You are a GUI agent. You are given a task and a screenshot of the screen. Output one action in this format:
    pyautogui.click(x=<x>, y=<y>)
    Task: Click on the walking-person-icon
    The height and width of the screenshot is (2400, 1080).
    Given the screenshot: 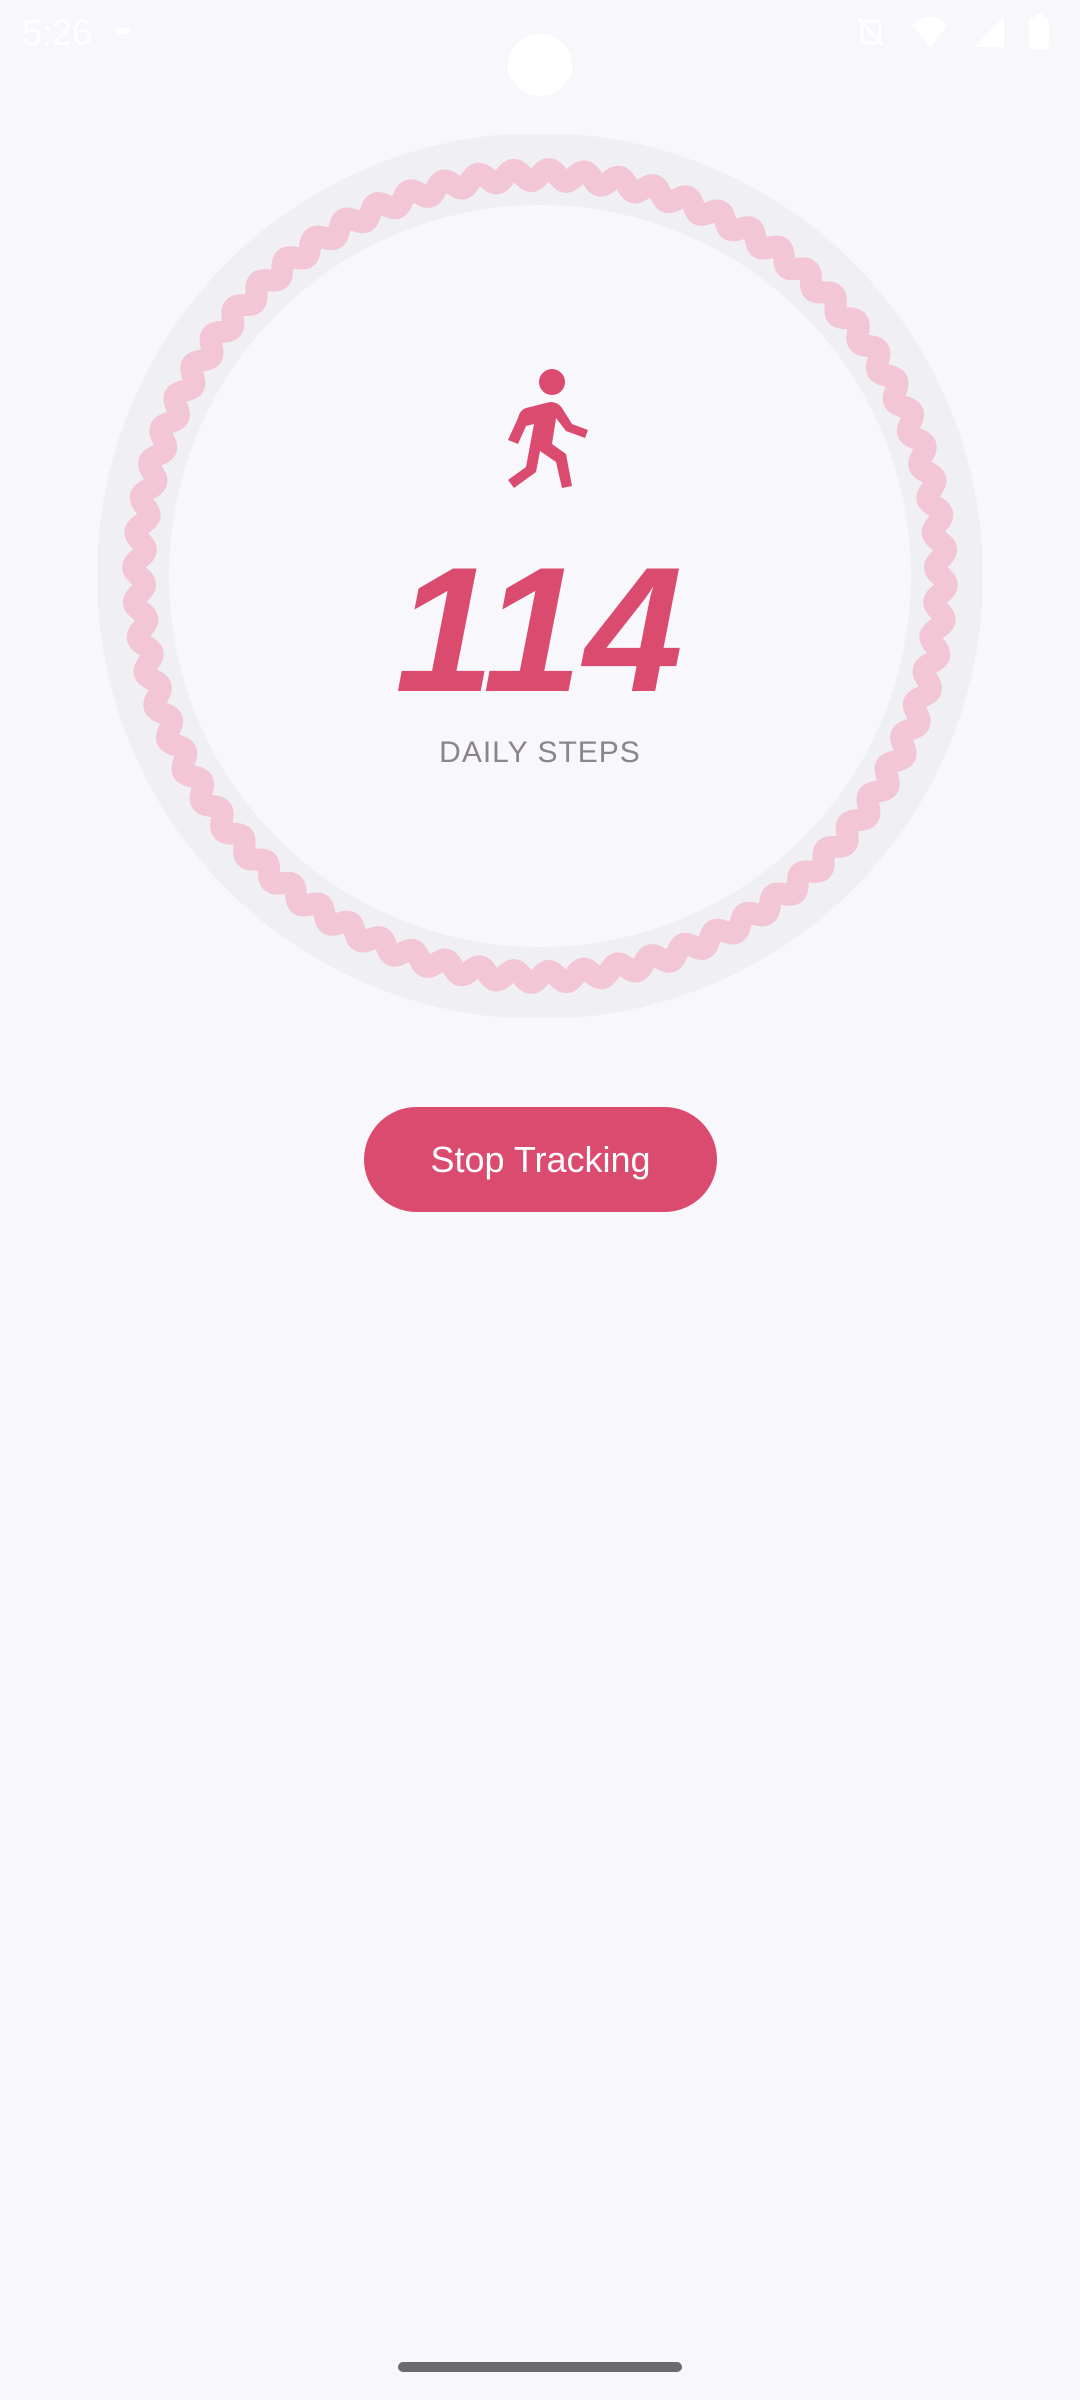 What is the action you would take?
    pyautogui.click(x=538, y=440)
    